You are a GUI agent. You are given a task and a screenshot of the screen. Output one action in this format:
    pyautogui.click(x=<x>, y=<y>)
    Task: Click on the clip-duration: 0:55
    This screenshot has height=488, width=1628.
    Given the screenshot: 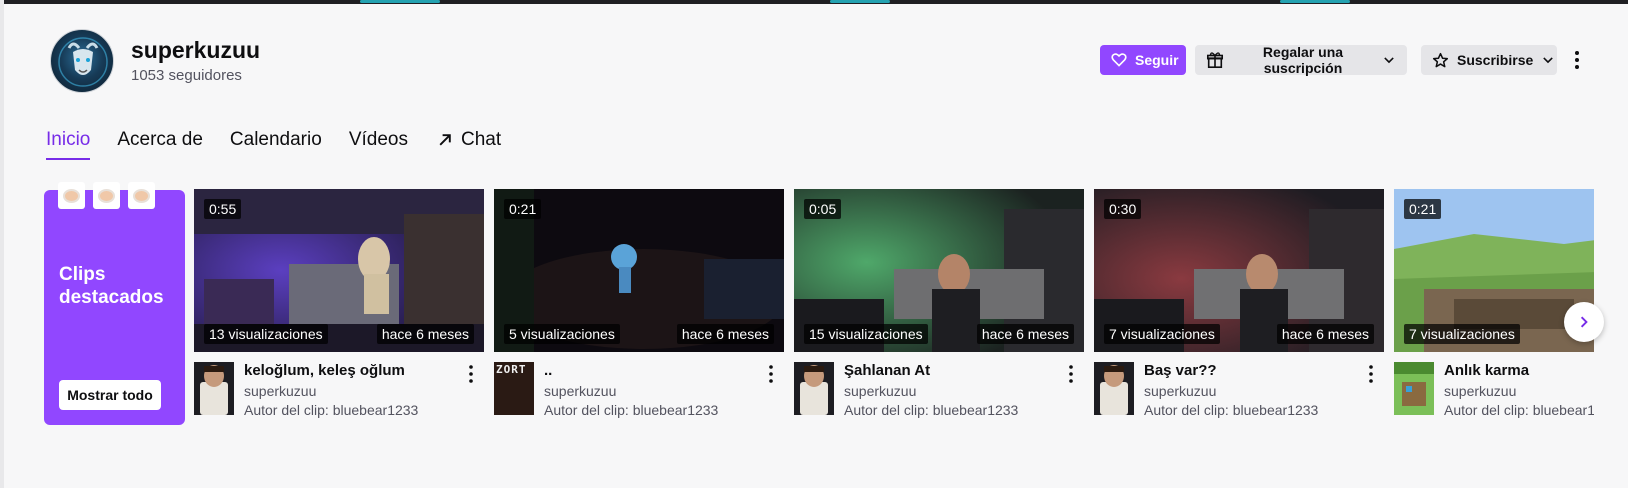 What is the action you would take?
    pyautogui.click(x=223, y=209)
    